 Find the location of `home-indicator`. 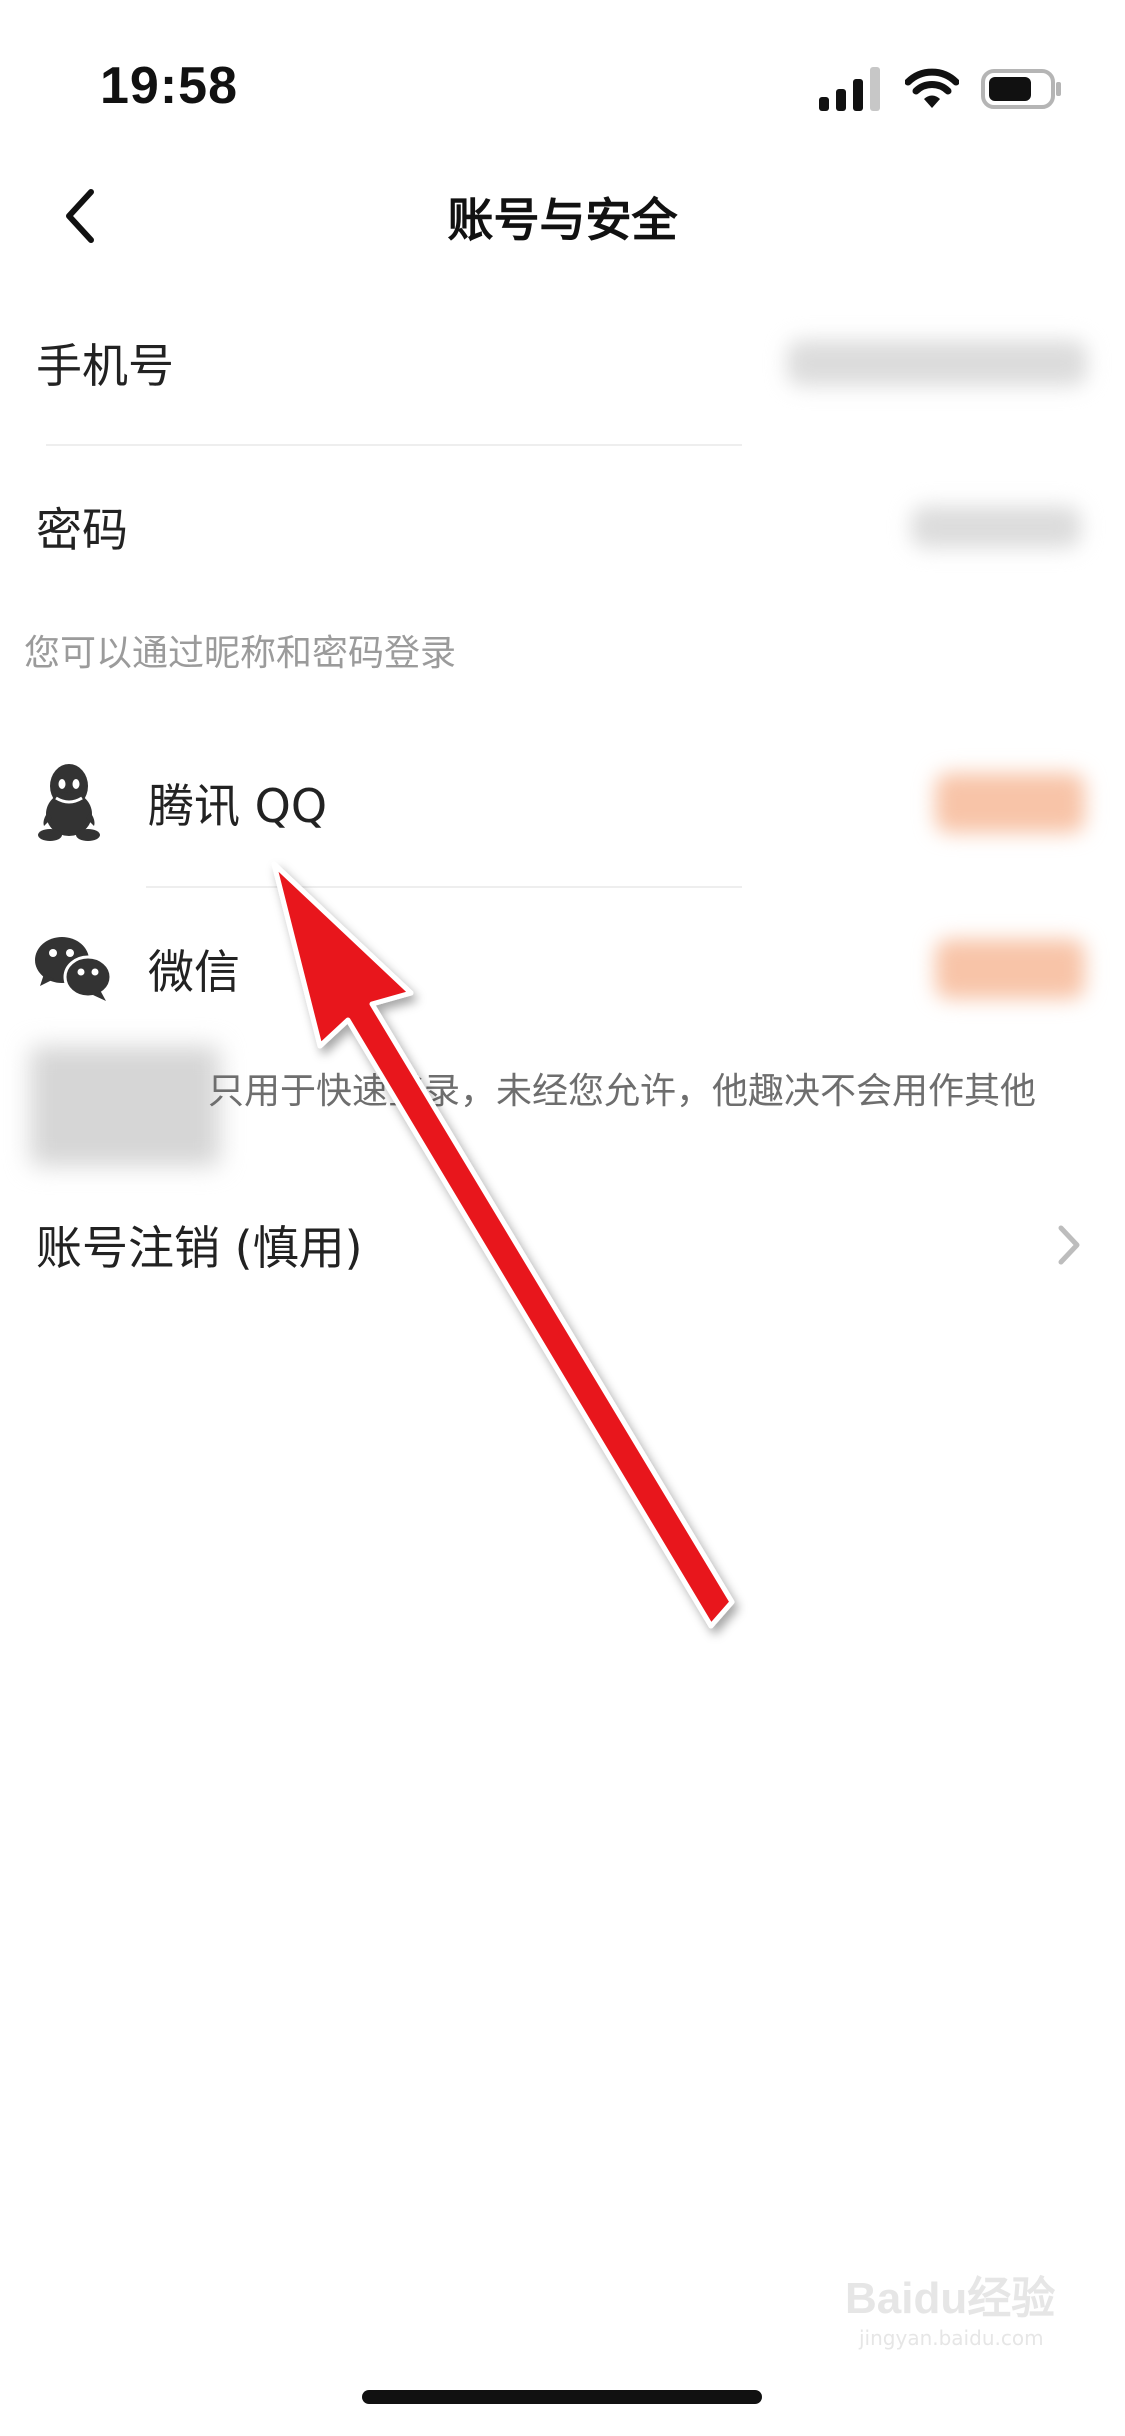

home-indicator is located at coordinates (562, 2397).